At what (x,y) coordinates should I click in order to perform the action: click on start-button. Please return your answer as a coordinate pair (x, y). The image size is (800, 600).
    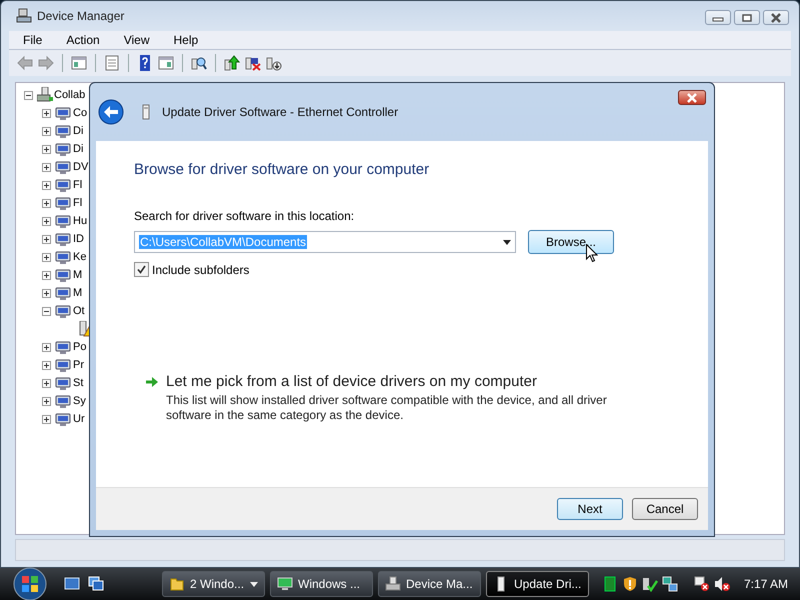
    Looking at the image, I should click on (30, 583).